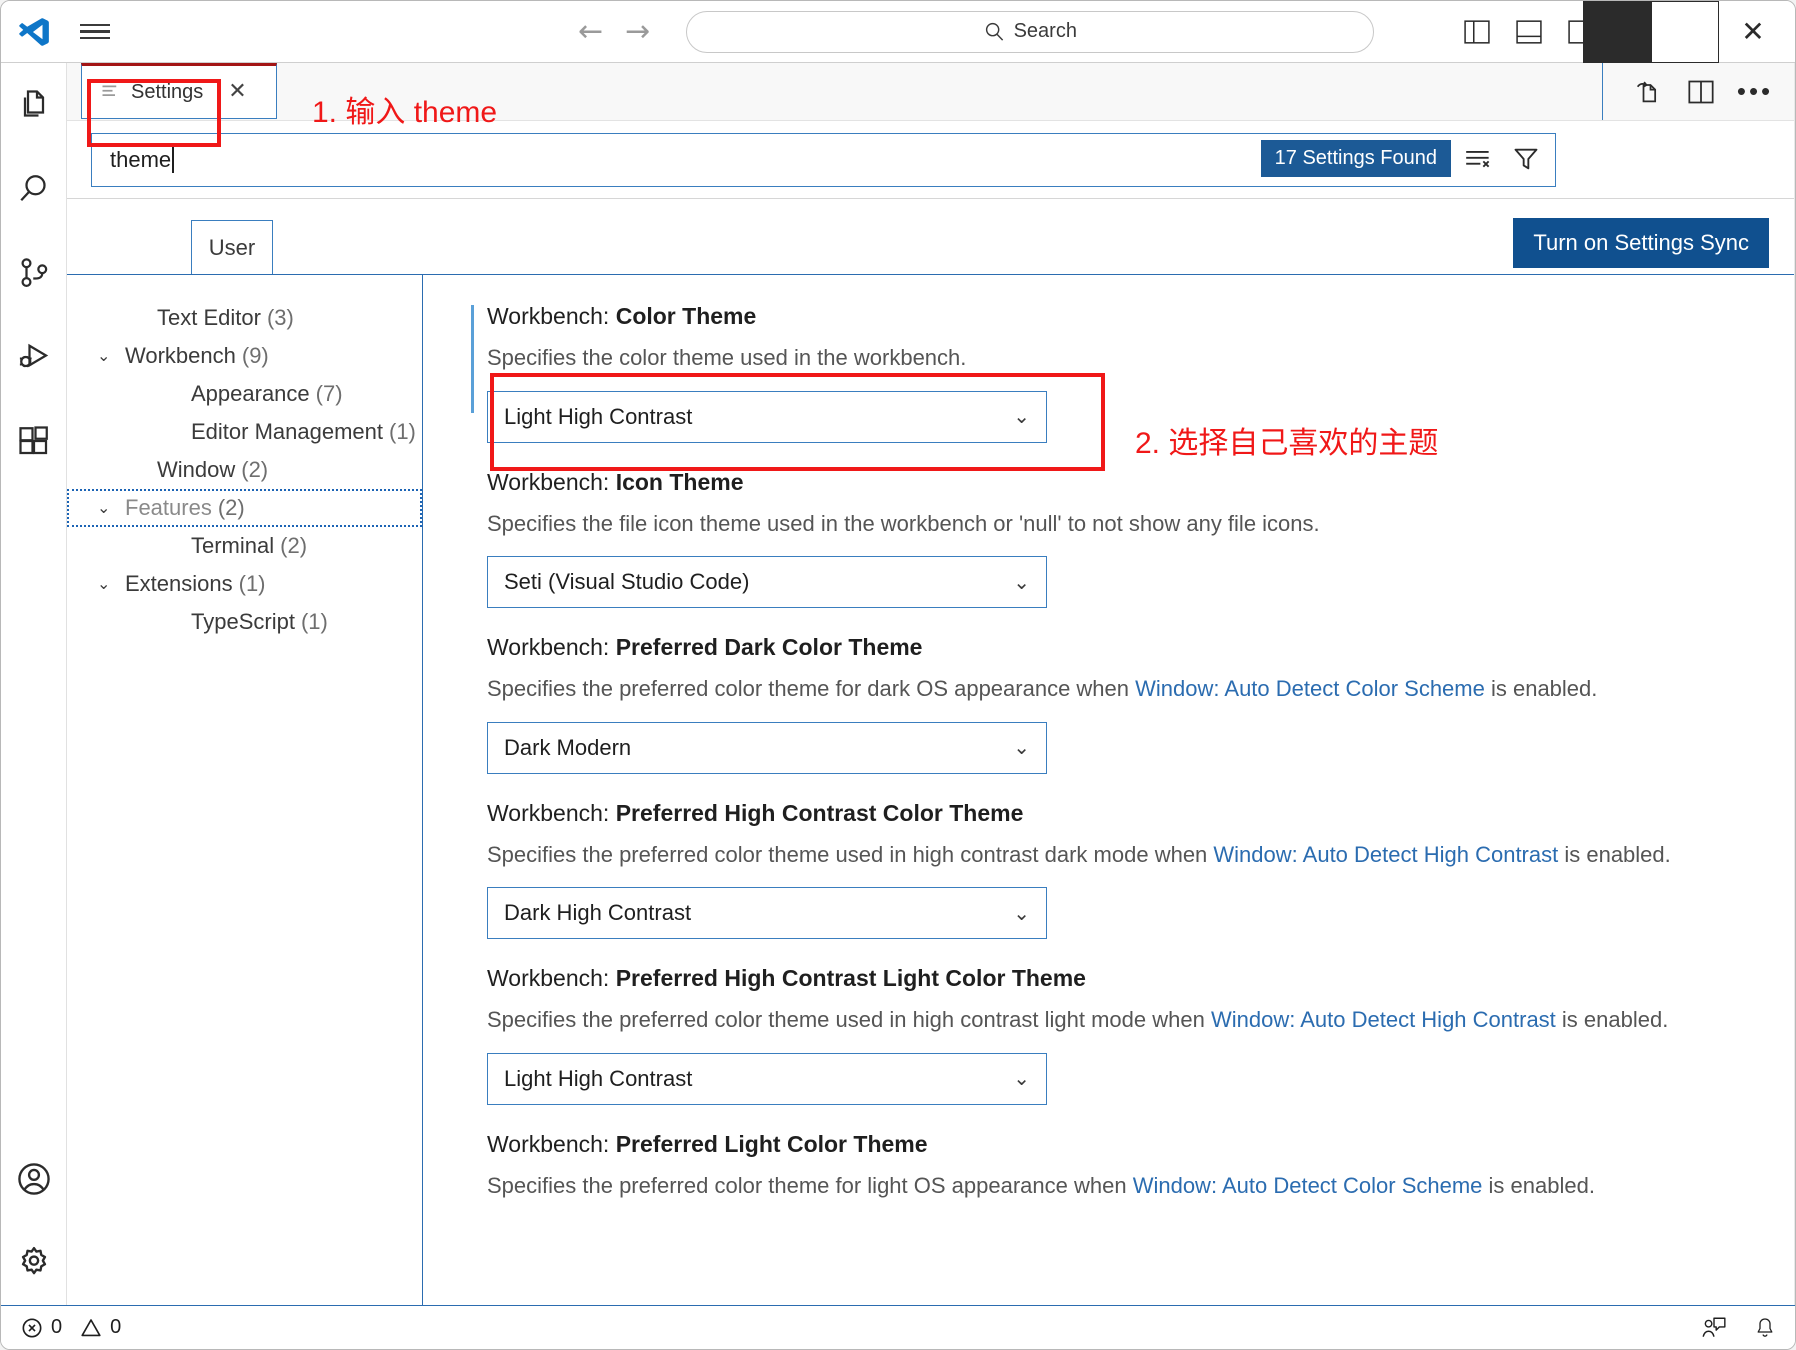 Image resolution: width=1796 pixels, height=1350 pixels. Describe the element at coordinates (196, 469) in the screenshot. I see `toc-item-label: Window` at that location.